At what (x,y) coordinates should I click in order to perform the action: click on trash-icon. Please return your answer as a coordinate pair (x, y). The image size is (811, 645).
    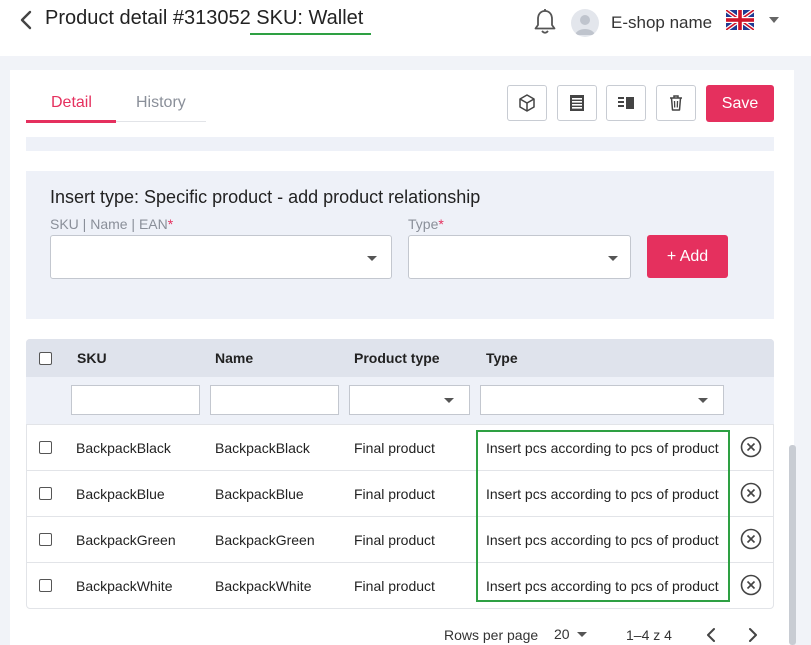
    Looking at the image, I should click on (676, 103).